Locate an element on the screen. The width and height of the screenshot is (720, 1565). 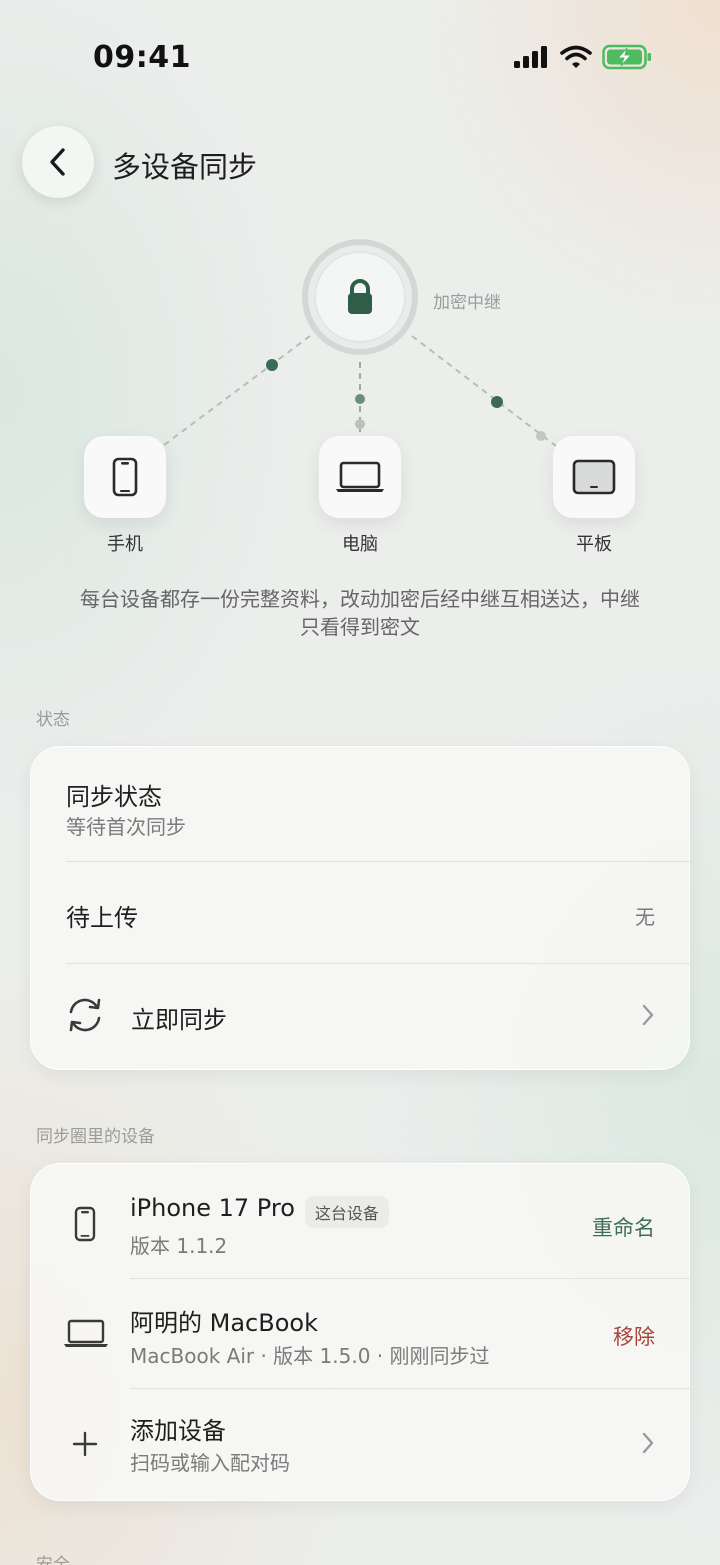
pending-upload-row: 待上传 无 is located at coordinates (361, 913).